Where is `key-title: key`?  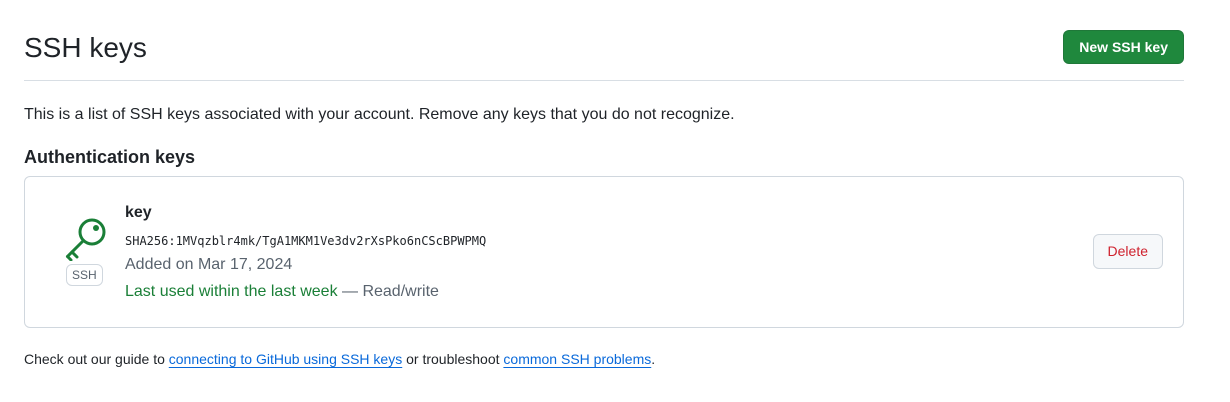 key-title: key is located at coordinates (138, 212).